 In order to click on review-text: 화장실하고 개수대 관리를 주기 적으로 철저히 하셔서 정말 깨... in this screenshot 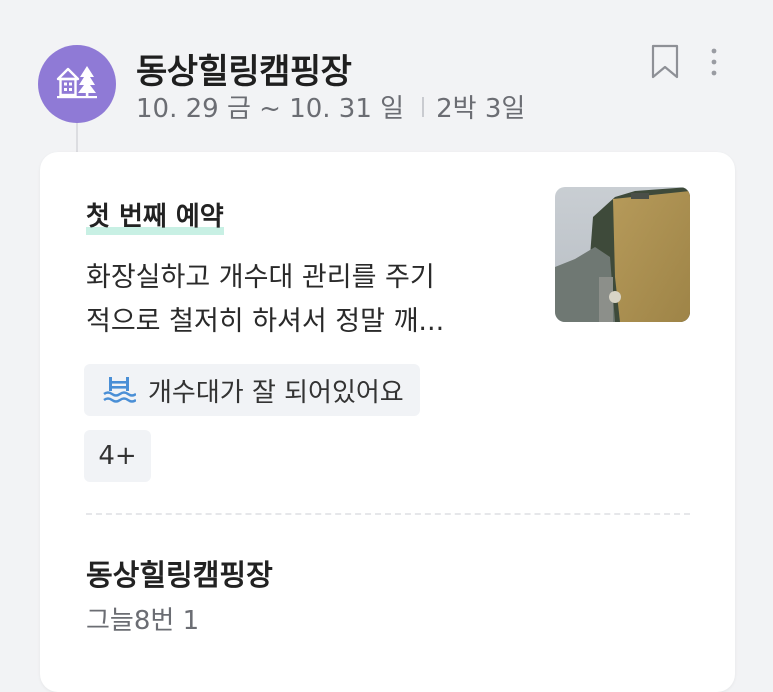, I will do `click(306, 300)`.